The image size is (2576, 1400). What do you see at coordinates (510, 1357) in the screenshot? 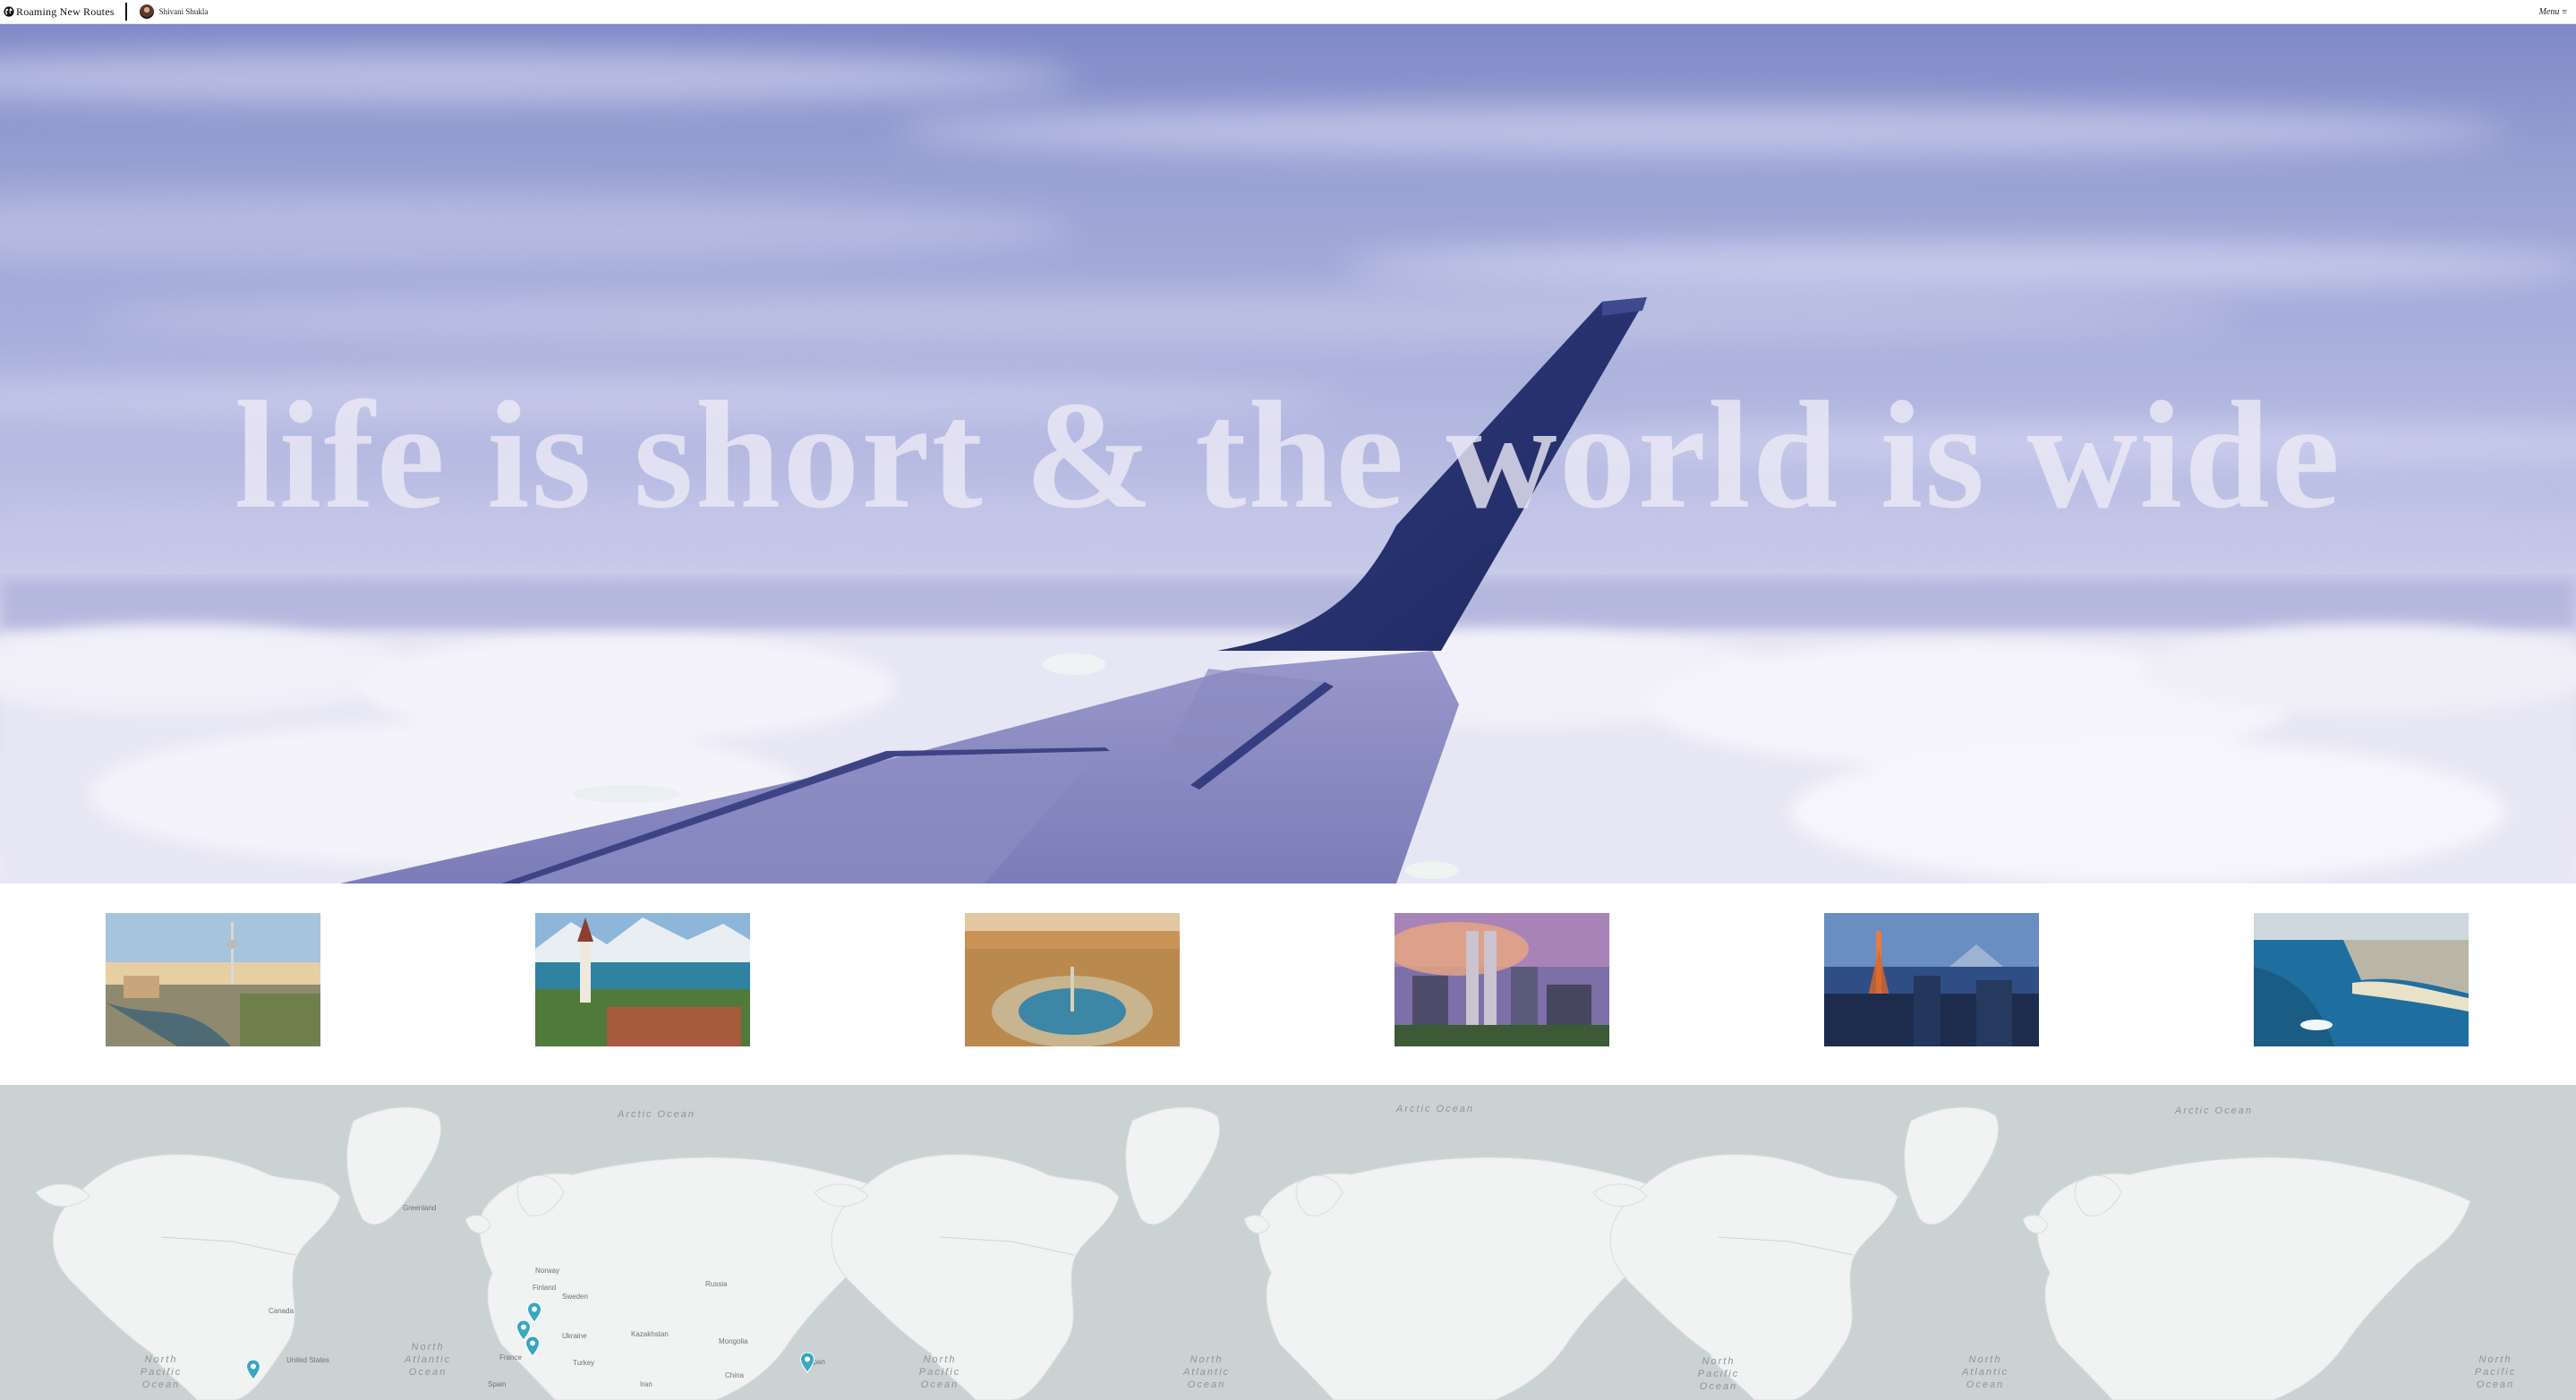
I see `land-label: France` at bounding box center [510, 1357].